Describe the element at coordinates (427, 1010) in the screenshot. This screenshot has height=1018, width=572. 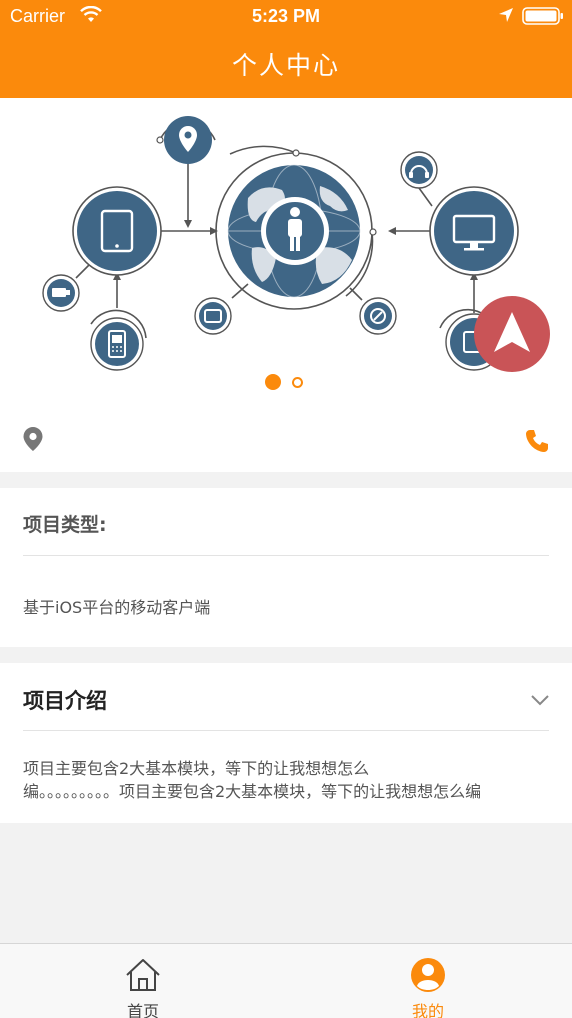
I see `tab-mine-label: 我的` at that location.